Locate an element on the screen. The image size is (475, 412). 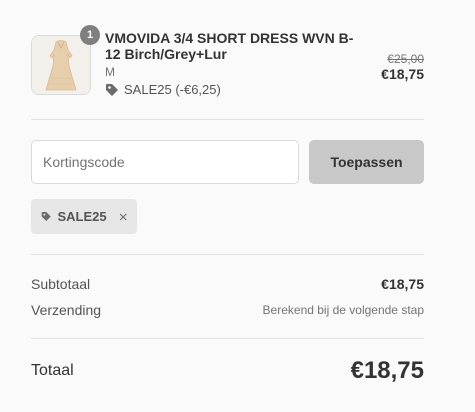
shipping-value: Berekend bij de volgende stap is located at coordinates (343, 310).